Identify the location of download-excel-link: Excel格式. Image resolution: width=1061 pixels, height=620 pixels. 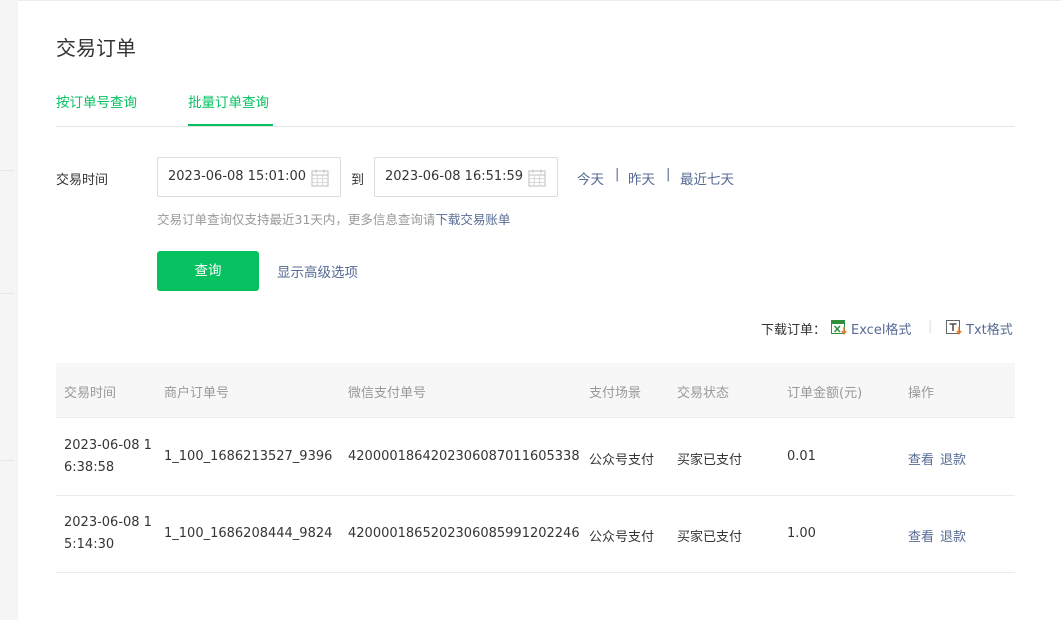
(881, 328).